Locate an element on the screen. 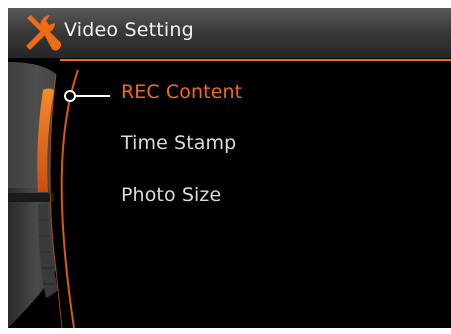  menu-item-rec-content: REC Content is located at coordinates (181, 92).